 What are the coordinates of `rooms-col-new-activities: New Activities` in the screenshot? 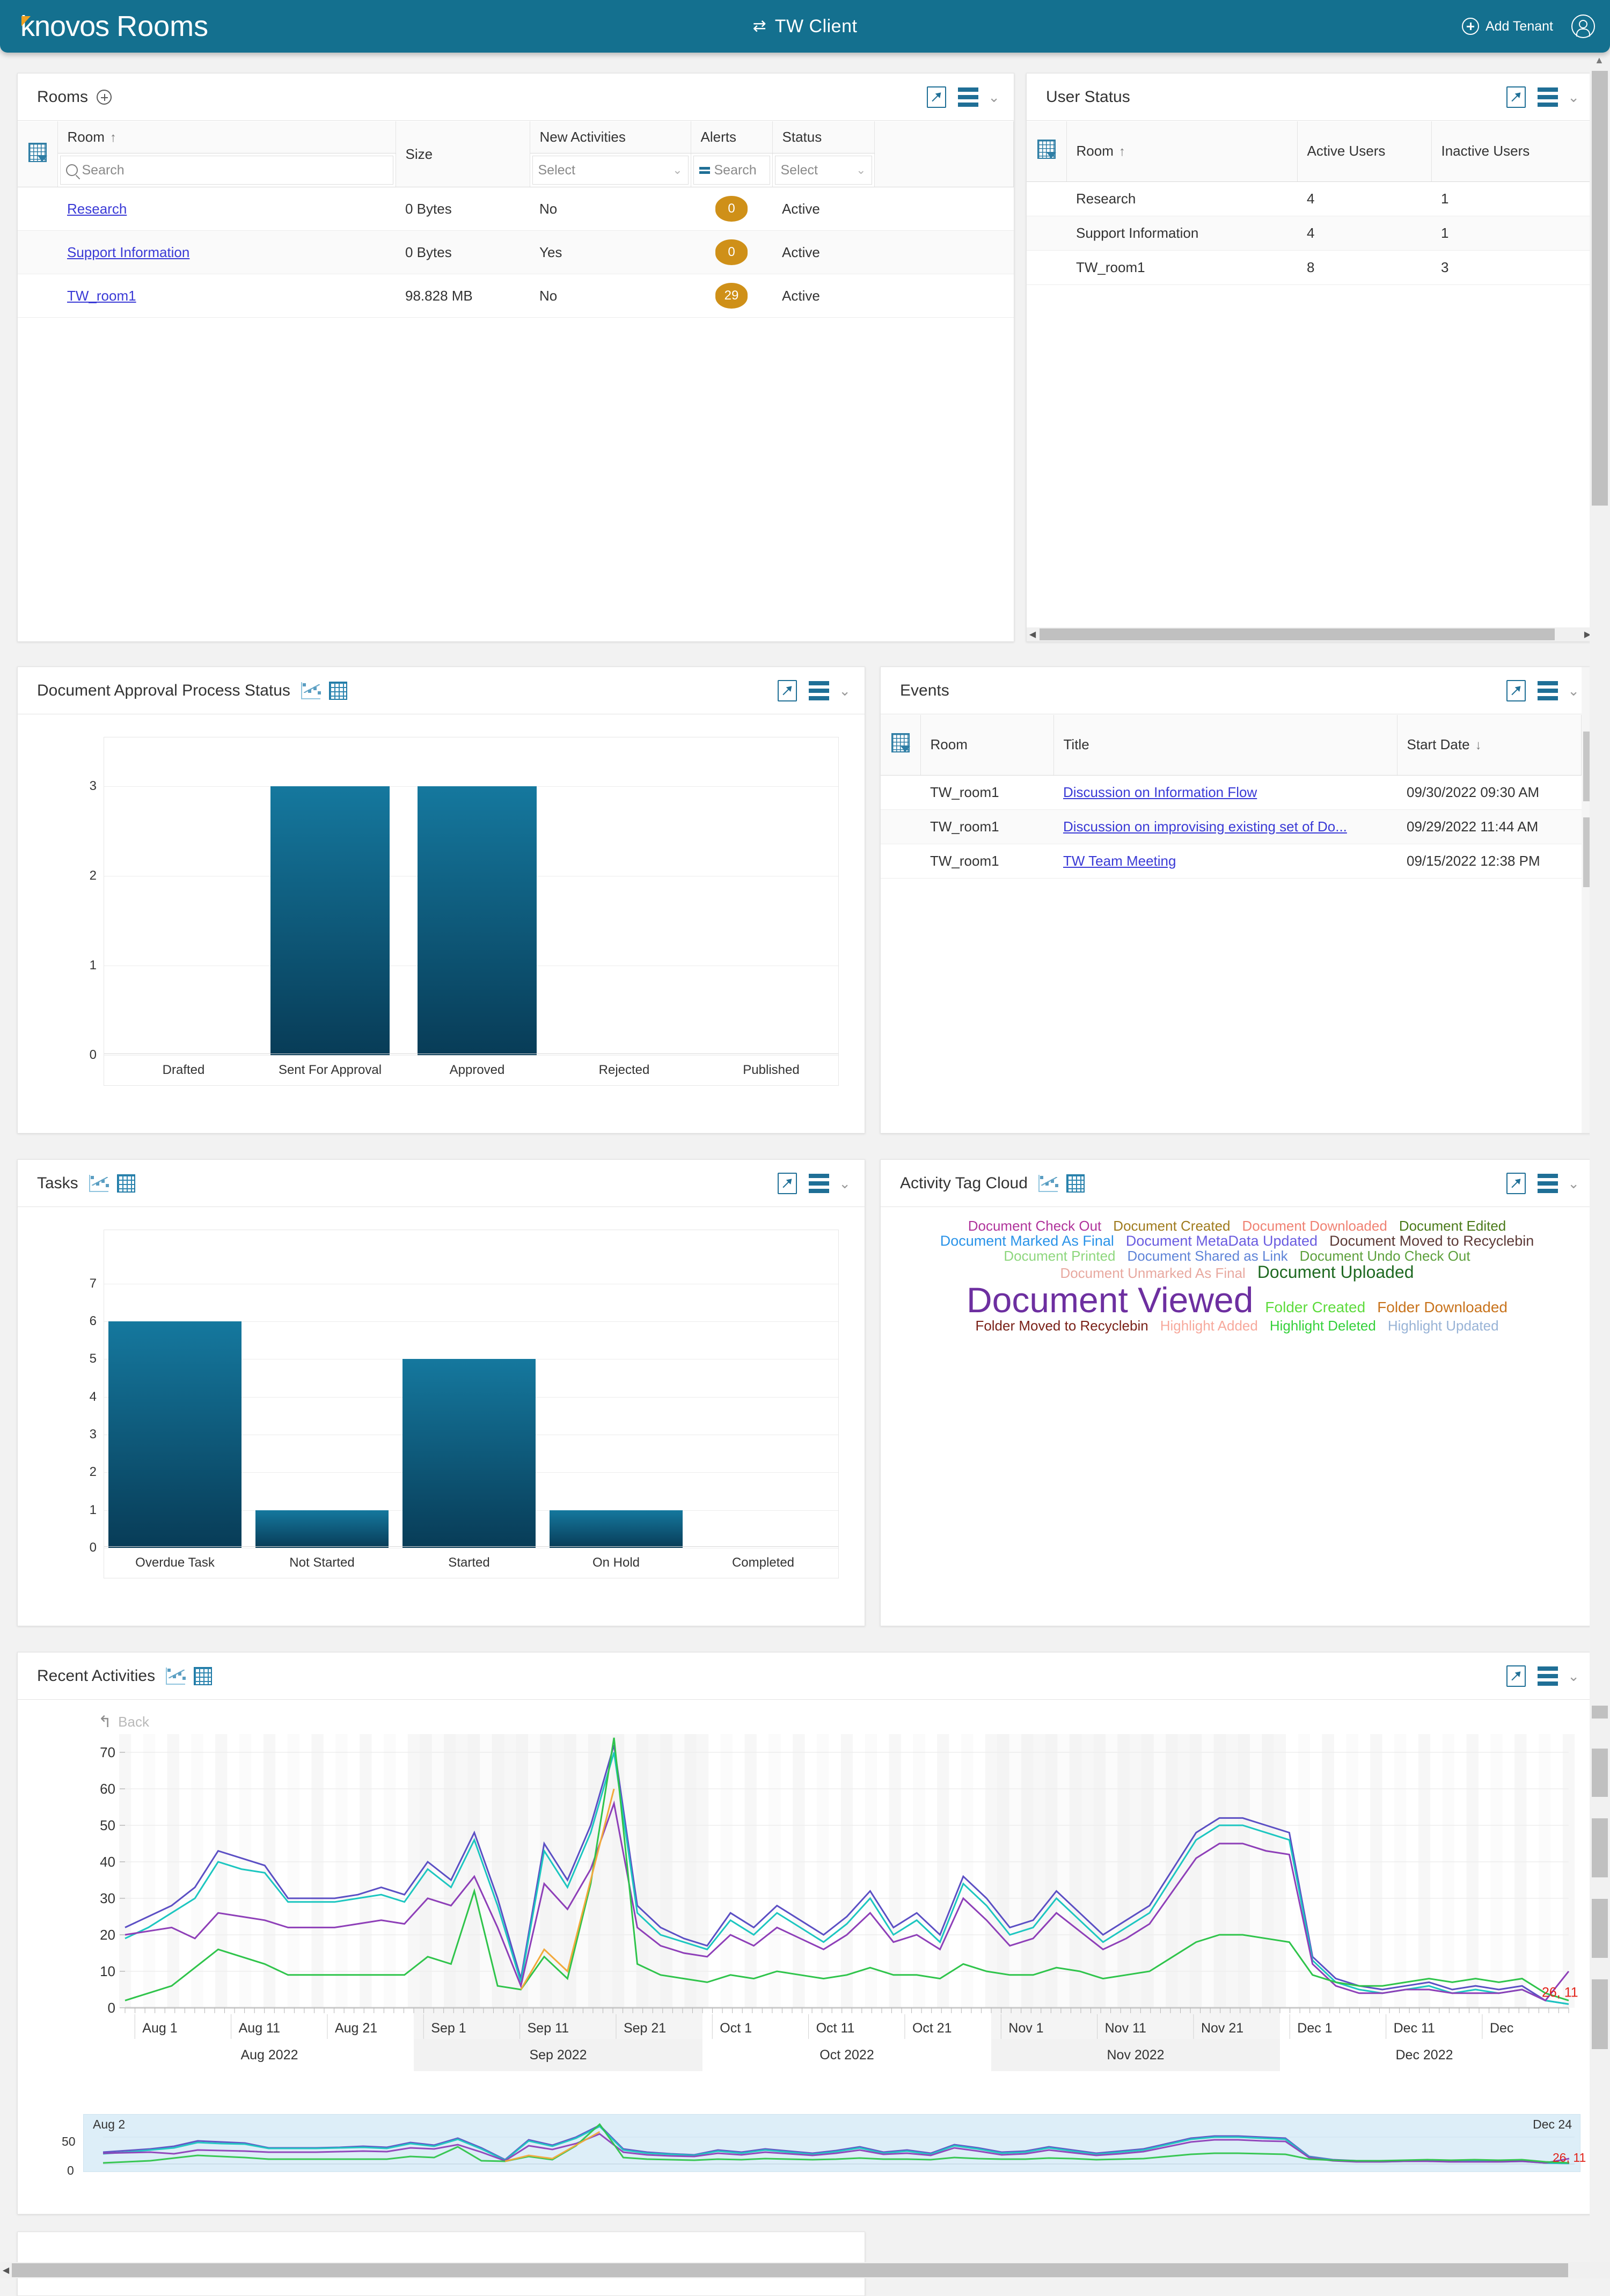 It's located at (610, 137).